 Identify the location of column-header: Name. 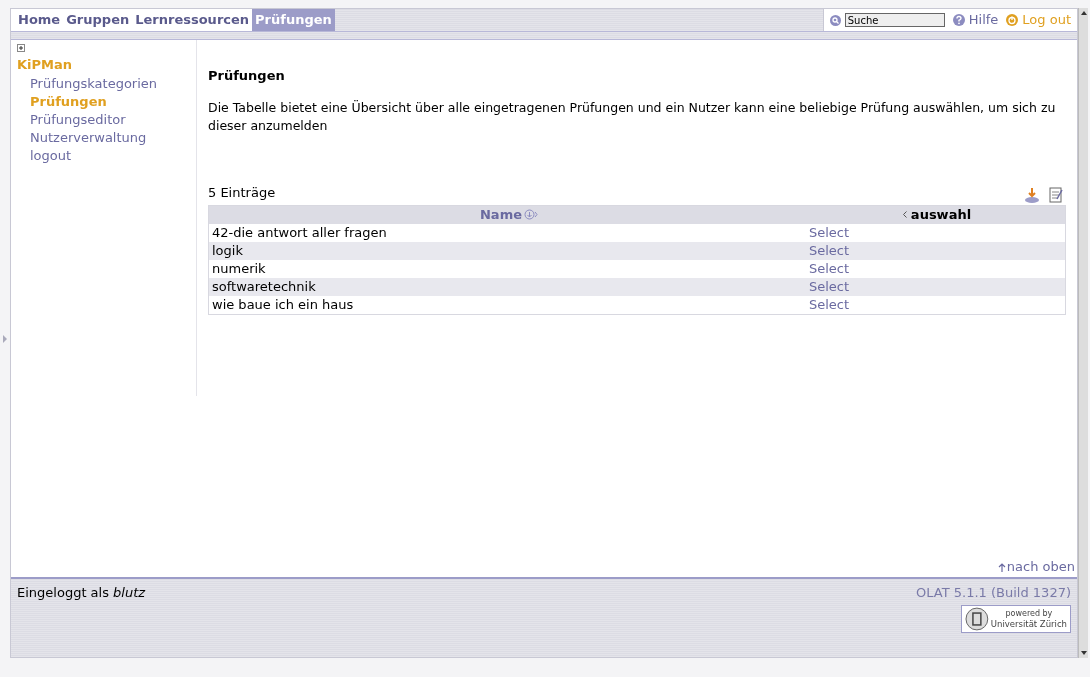
(509, 214).